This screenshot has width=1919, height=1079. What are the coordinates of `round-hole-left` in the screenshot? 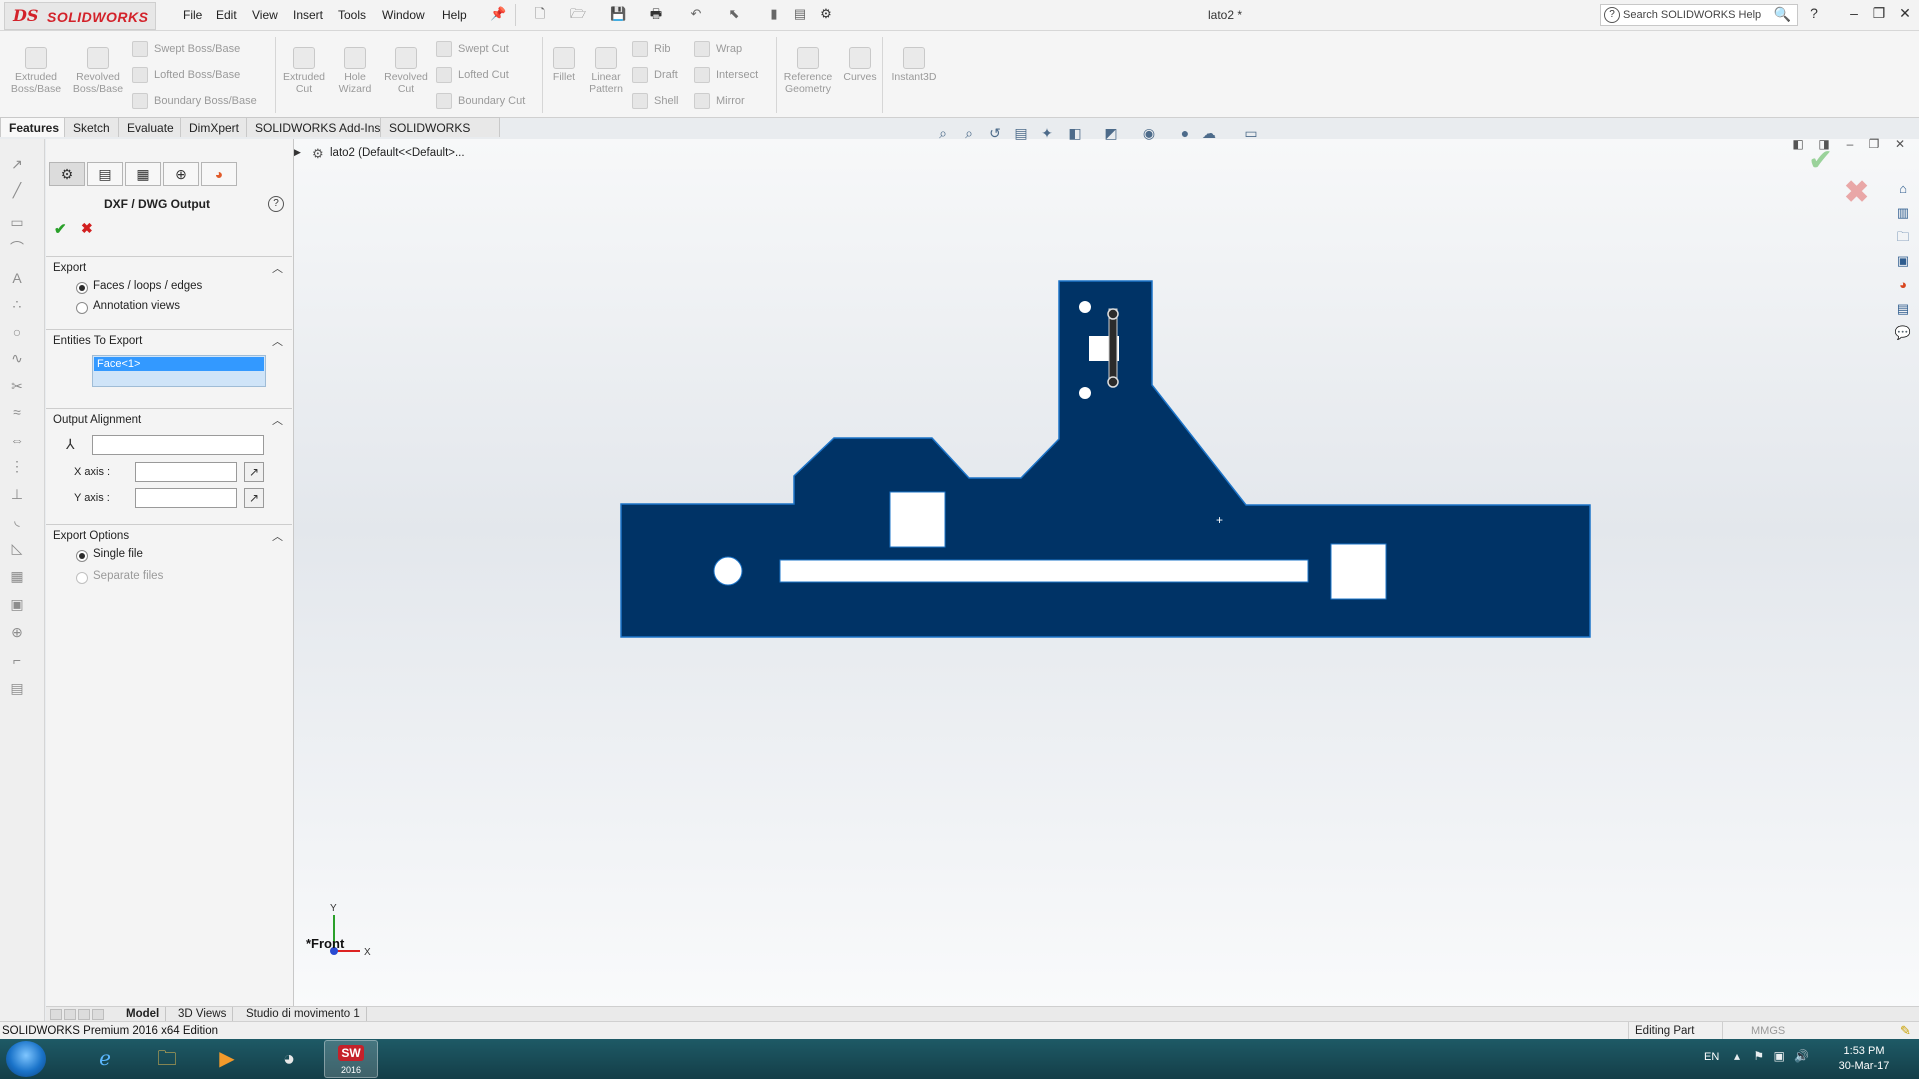 It's located at (728, 571).